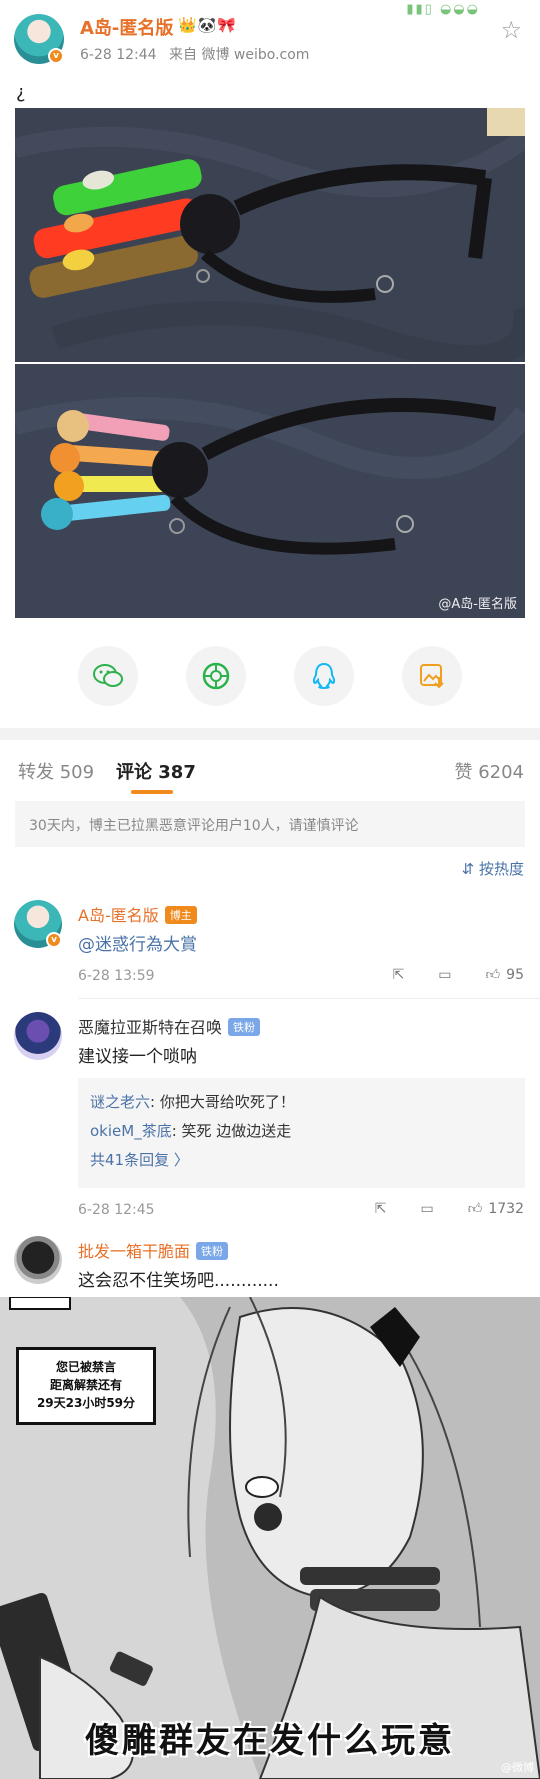 The width and height of the screenshot is (540, 1779). I want to click on post-time: 6-28 12:44, so click(118, 55).